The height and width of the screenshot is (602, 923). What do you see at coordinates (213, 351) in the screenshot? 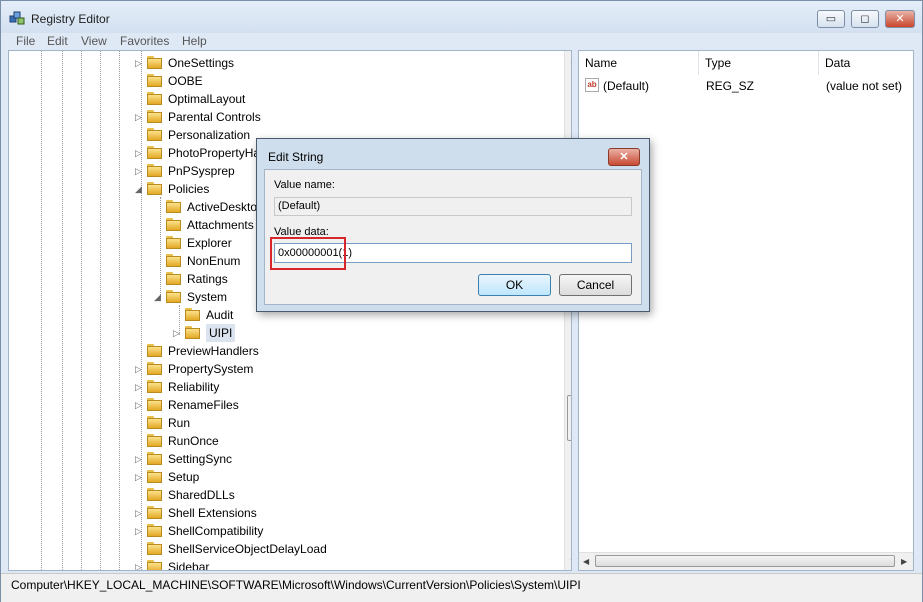
I see `tree-item-label: PreviewHandlers` at bounding box center [213, 351].